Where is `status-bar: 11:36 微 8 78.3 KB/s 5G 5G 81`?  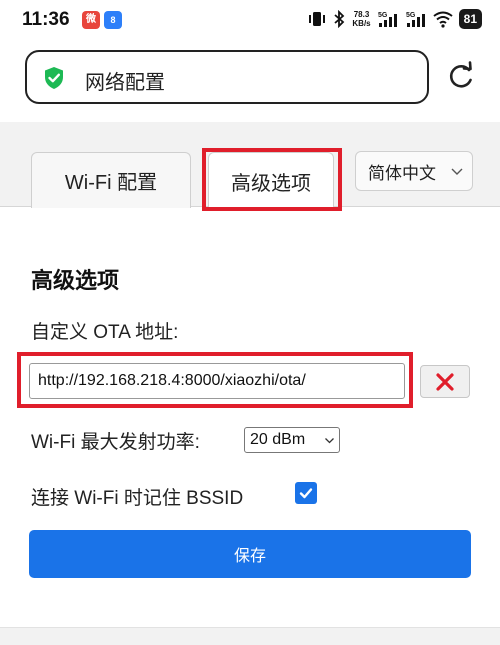 status-bar: 11:36 微 8 78.3 KB/s 5G 5G 81 is located at coordinates (250, 20).